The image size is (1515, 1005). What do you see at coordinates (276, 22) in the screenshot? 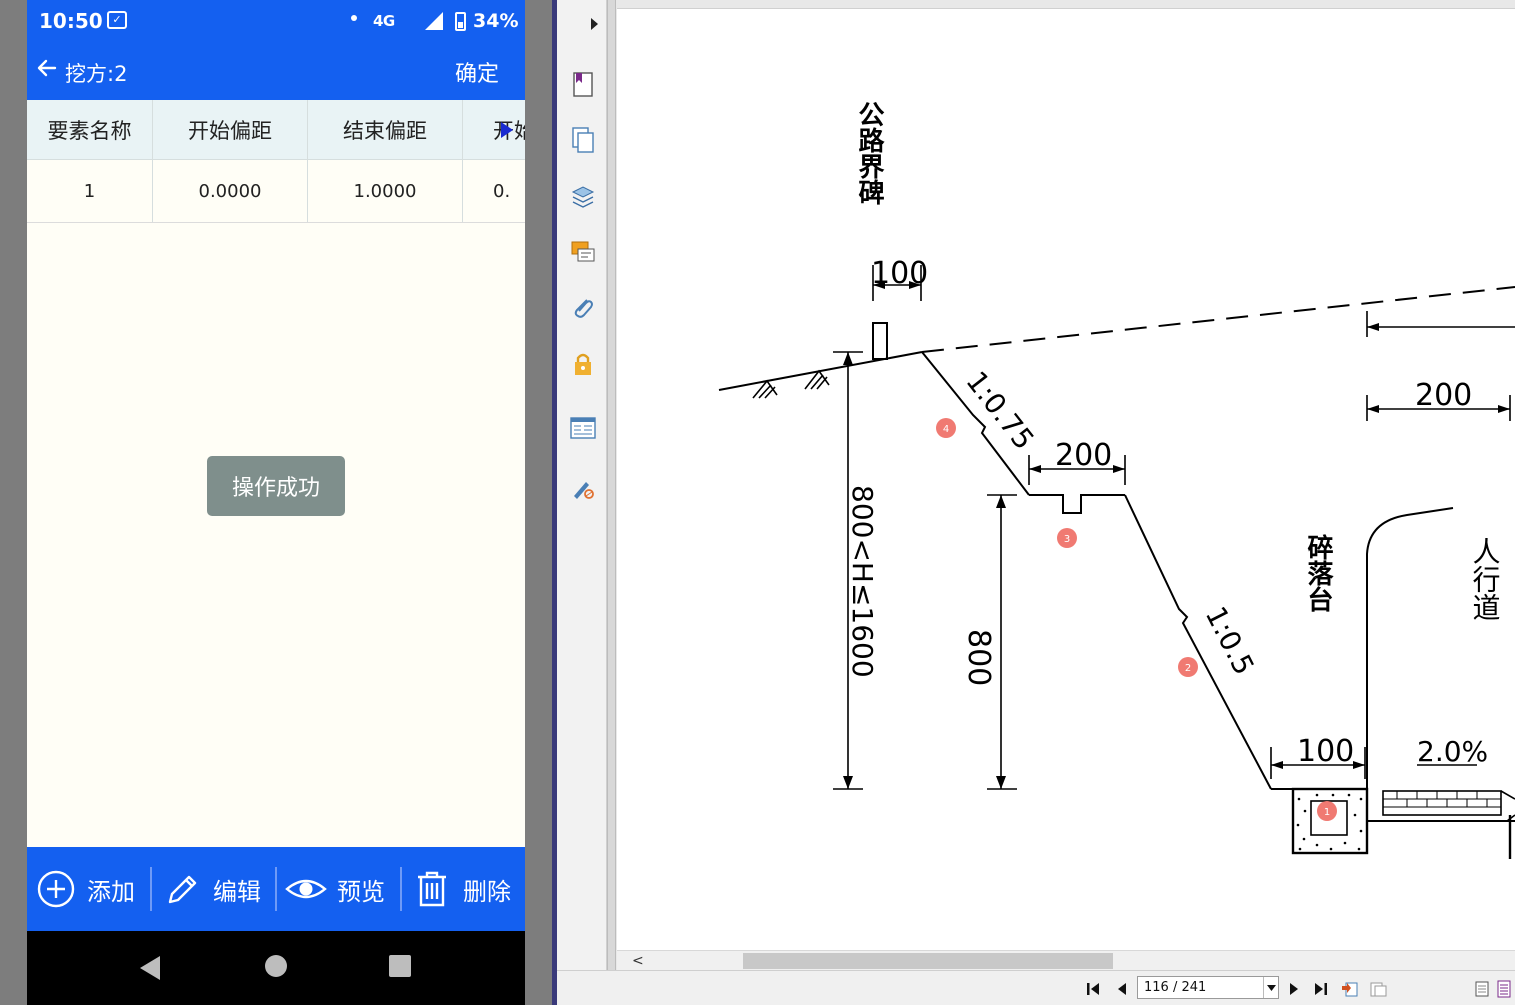
I see `status-bar: 10:50 ✓ 4G 34%` at bounding box center [276, 22].